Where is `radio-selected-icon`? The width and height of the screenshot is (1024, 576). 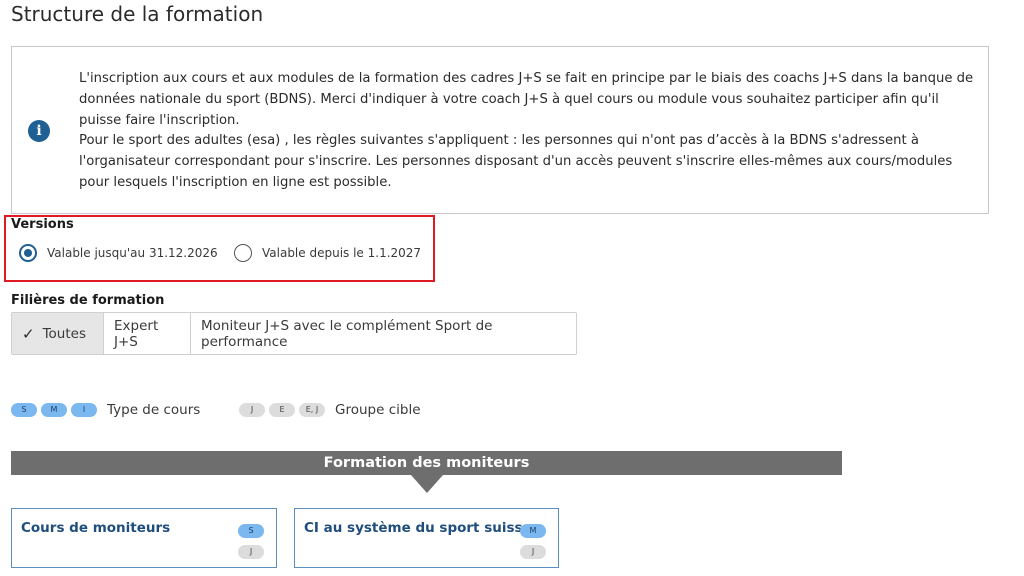
radio-selected-icon is located at coordinates (28, 253).